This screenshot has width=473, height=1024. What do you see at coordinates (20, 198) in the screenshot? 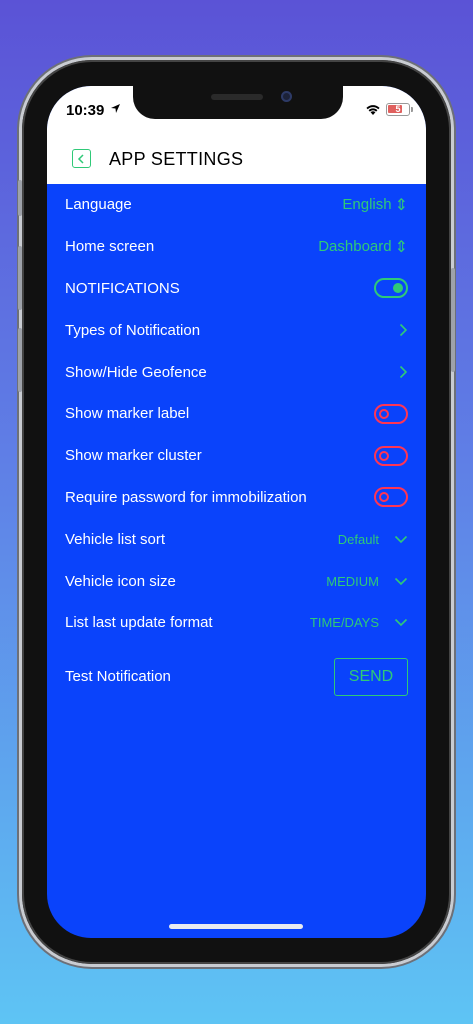
I see `silent-switch` at bounding box center [20, 198].